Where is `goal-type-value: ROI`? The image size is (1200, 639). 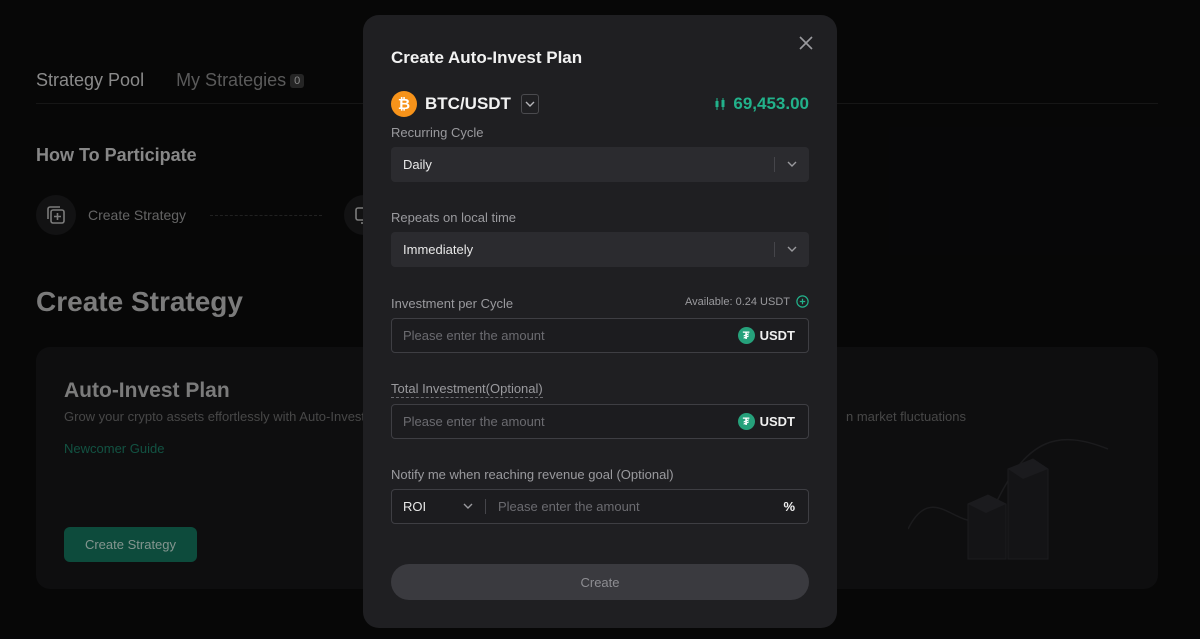
goal-type-value: ROI is located at coordinates (415, 506).